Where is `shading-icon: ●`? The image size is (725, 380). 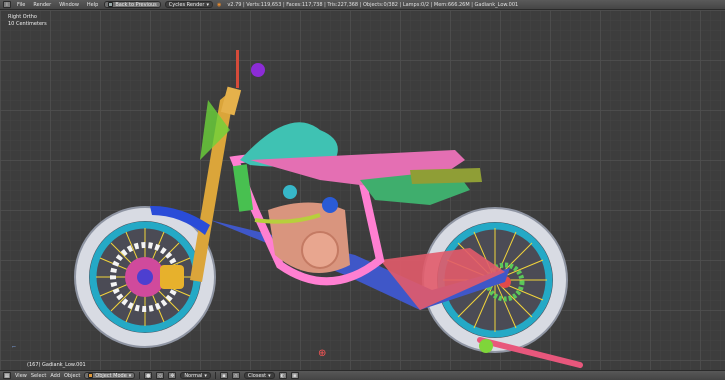
shading-icon: ● is located at coordinates (148, 375).